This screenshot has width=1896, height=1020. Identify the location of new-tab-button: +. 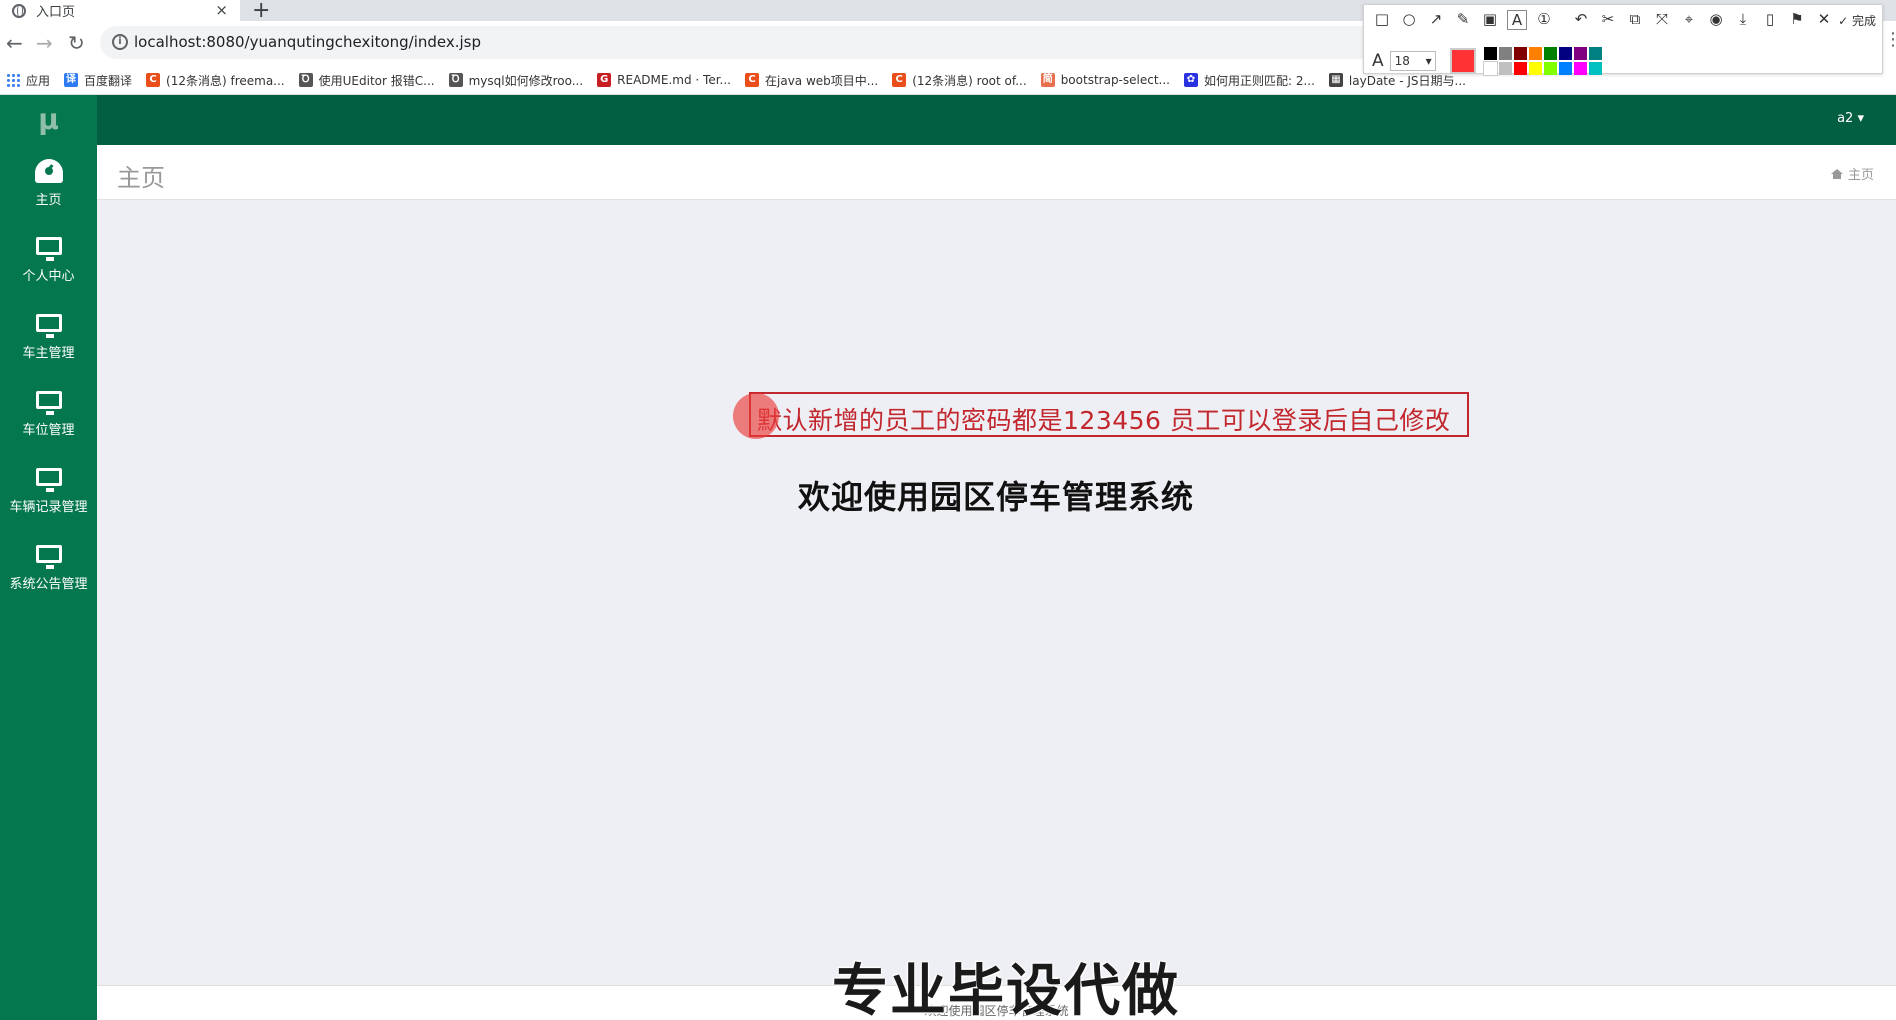
(261, 11).